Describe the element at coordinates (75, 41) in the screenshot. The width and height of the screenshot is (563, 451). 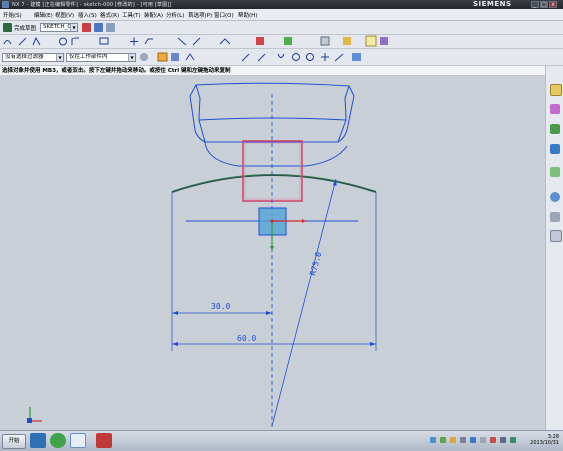
I see `fillet-icon` at that location.